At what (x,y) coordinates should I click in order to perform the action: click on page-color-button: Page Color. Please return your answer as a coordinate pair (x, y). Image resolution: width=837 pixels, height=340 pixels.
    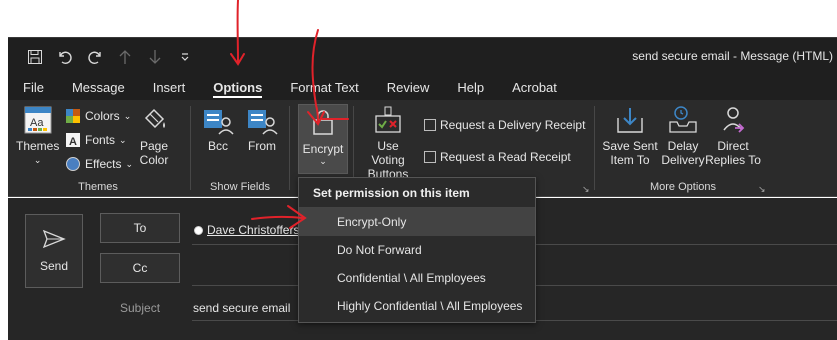
    Looking at the image, I should click on (154, 135).